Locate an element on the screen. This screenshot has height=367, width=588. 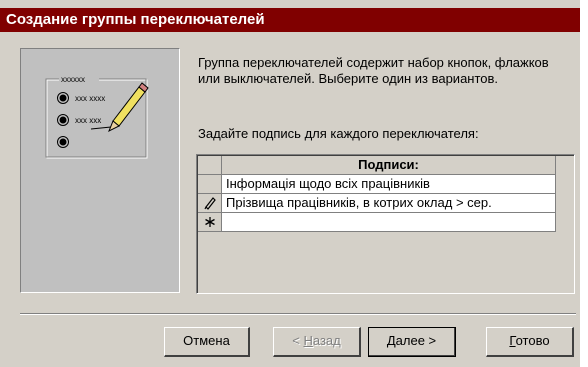
asterisk-icon is located at coordinates (209, 222).